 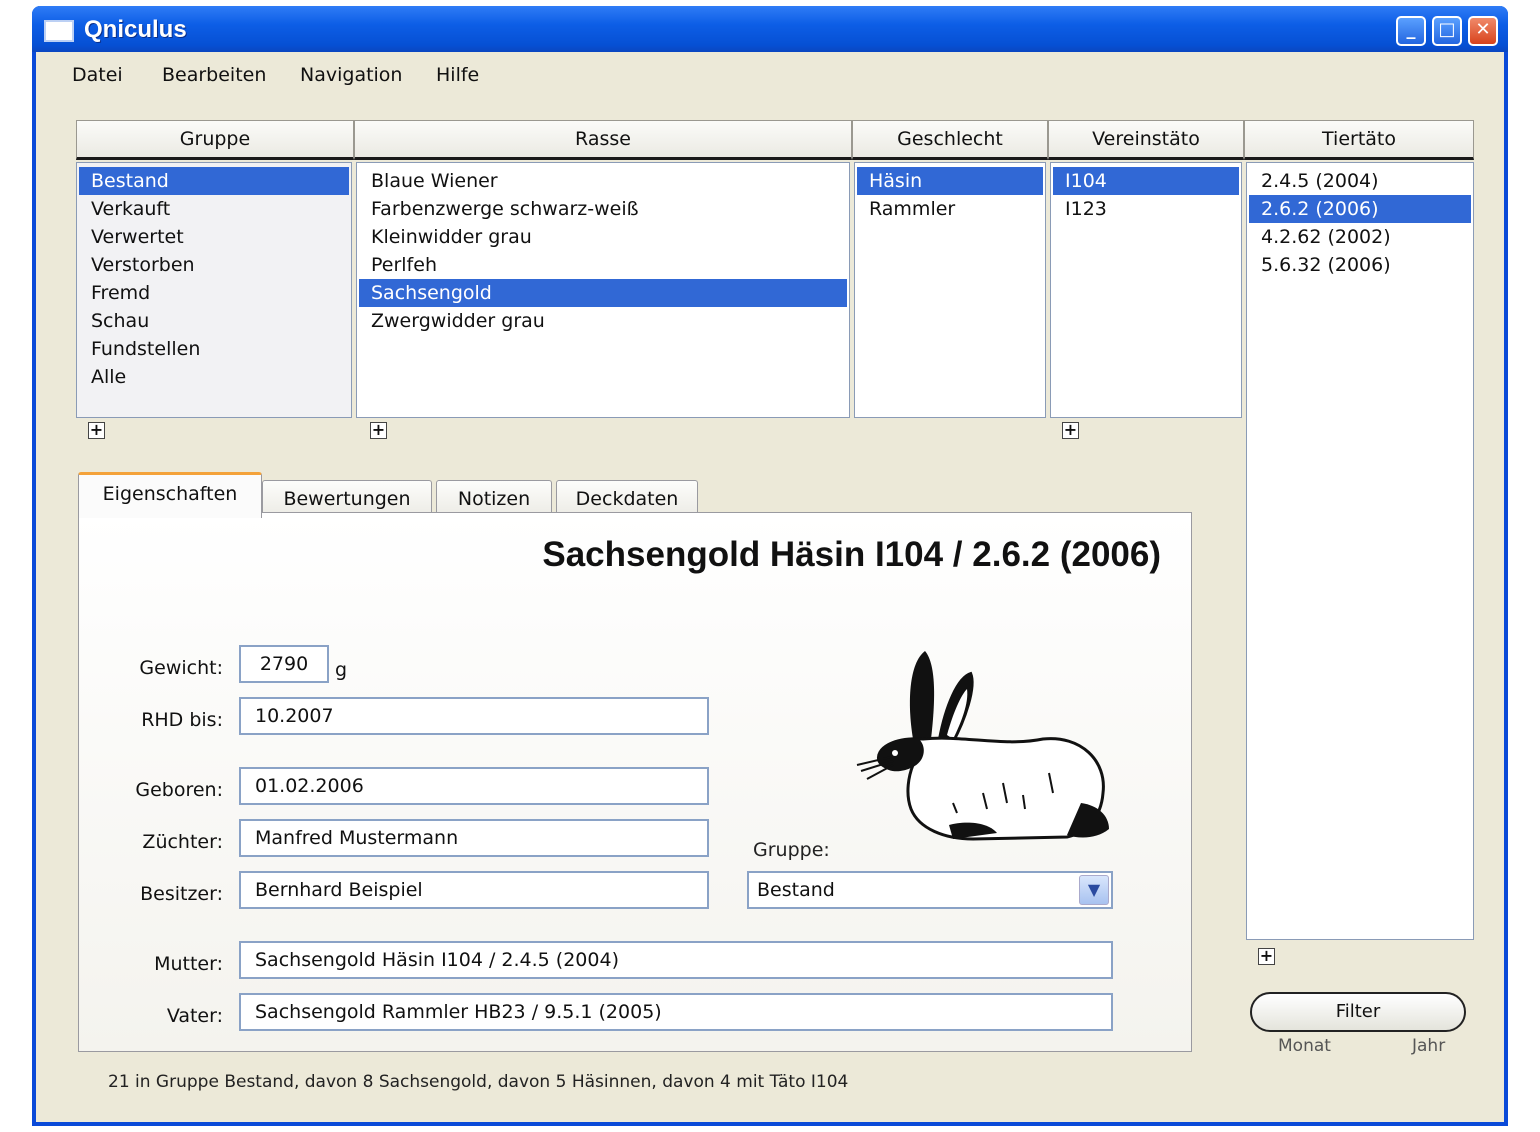 I want to click on menu-datei: Datei, so click(x=97, y=75).